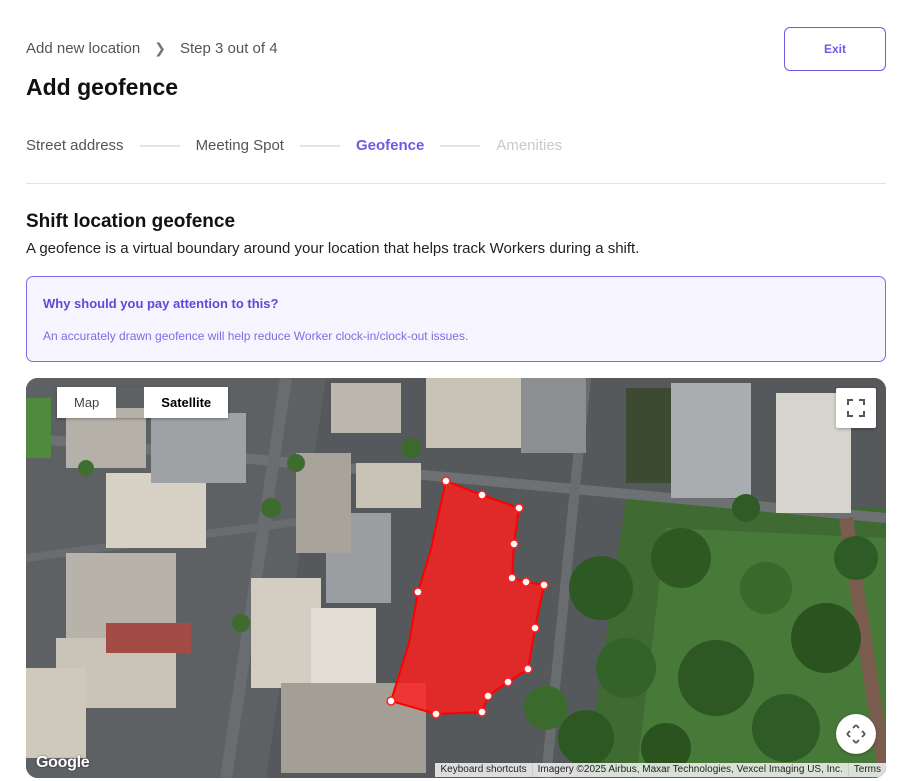 Image resolution: width=918 pixels, height=781 pixels. Describe the element at coordinates (152, 48) in the screenshot. I see `breadcrumb: Add new location ❯ Step 3 out of 4` at that location.